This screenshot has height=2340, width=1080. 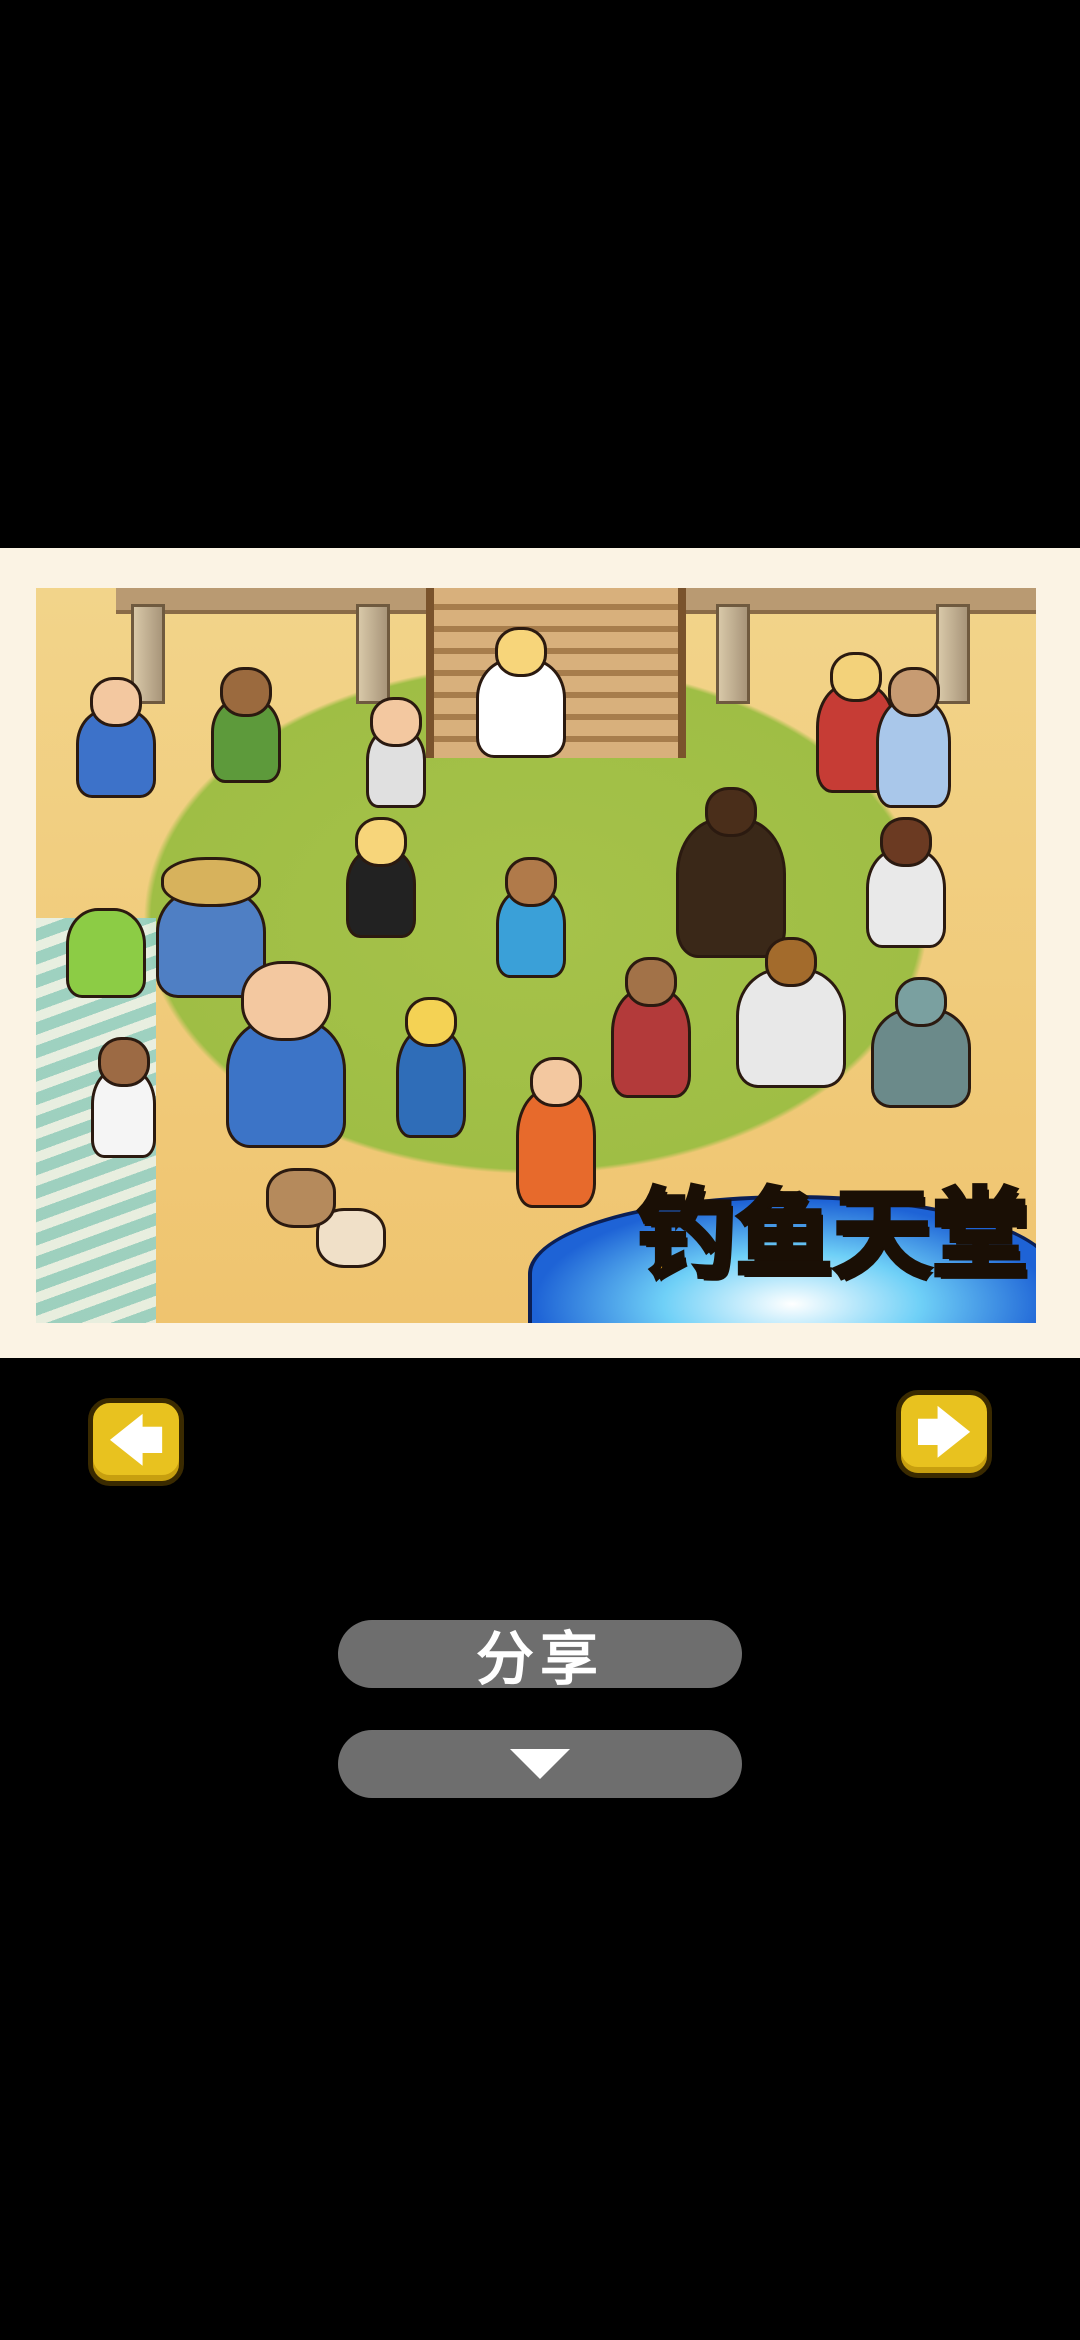 I want to click on triangle-down-icon, so click(x=540, y=1764).